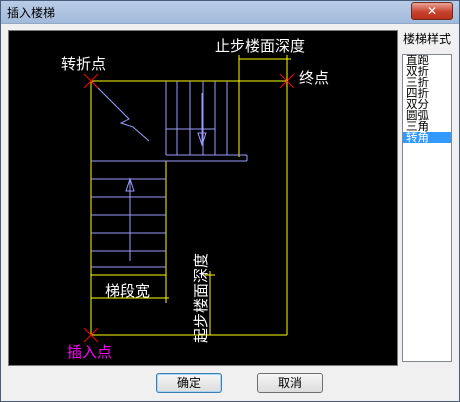 The width and height of the screenshot is (460, 402). I want to click on list-item-triple-turn: 三折, so click(427, 82).